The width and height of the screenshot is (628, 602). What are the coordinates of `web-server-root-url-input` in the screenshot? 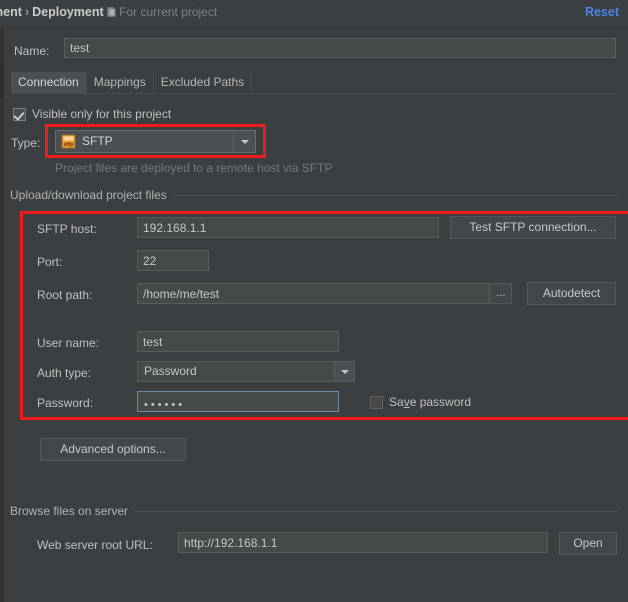 It's located at (363, 542).